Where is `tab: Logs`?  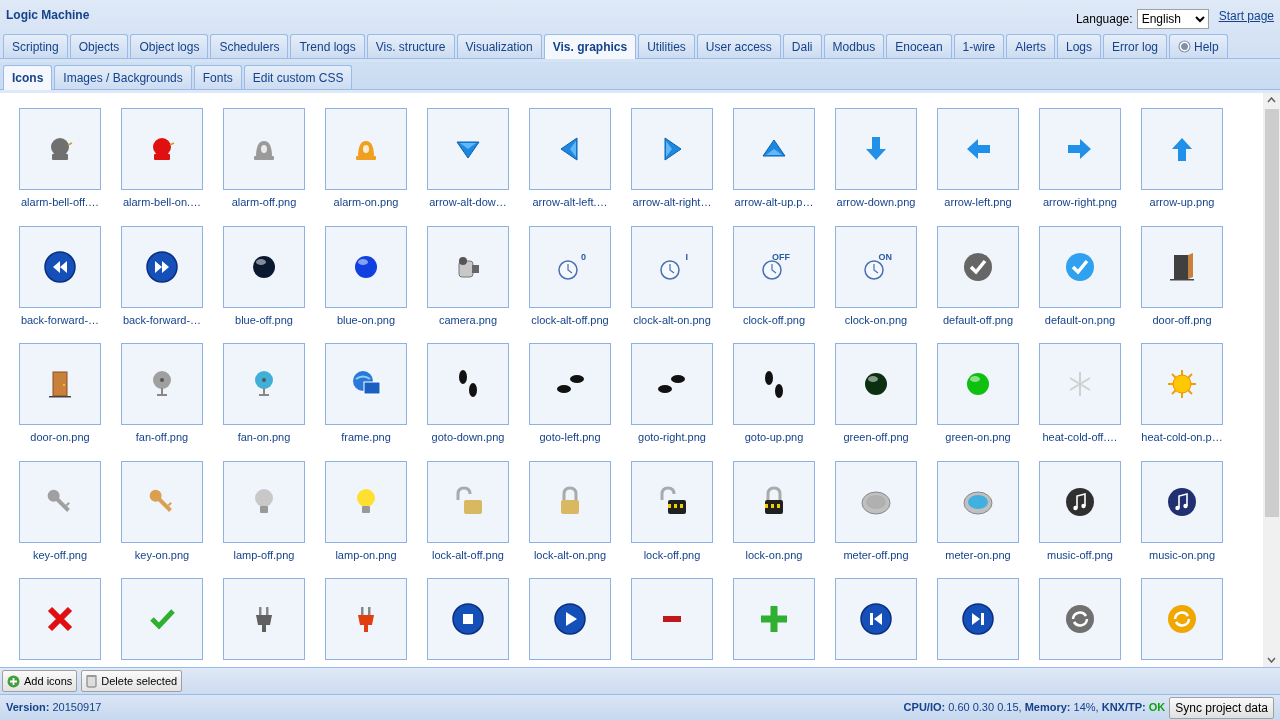 tab: Logs is located at coordinates (1078, 46).